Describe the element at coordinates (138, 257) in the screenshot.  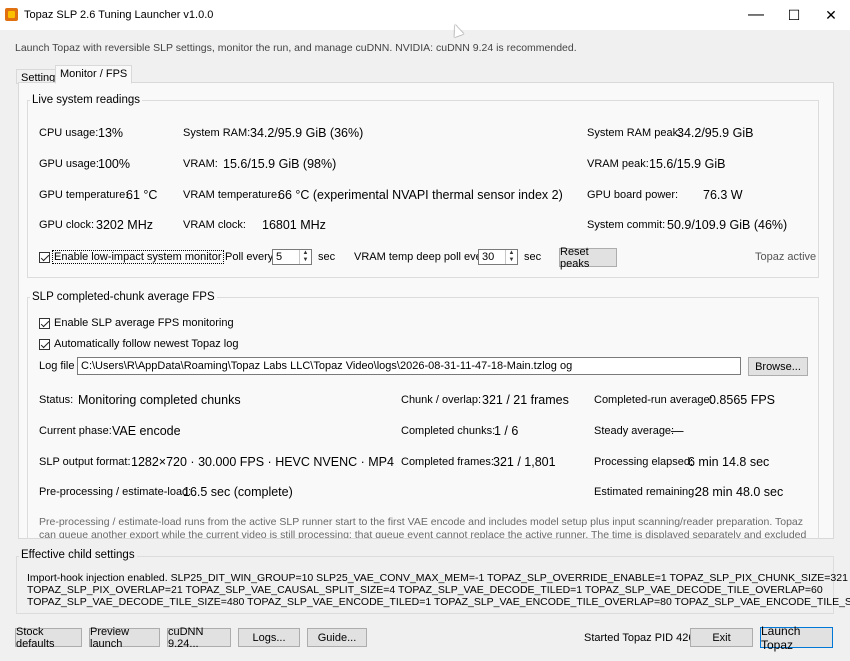
I see `monitor-checkbox-label: Enable low-impact system monitor` at that location.